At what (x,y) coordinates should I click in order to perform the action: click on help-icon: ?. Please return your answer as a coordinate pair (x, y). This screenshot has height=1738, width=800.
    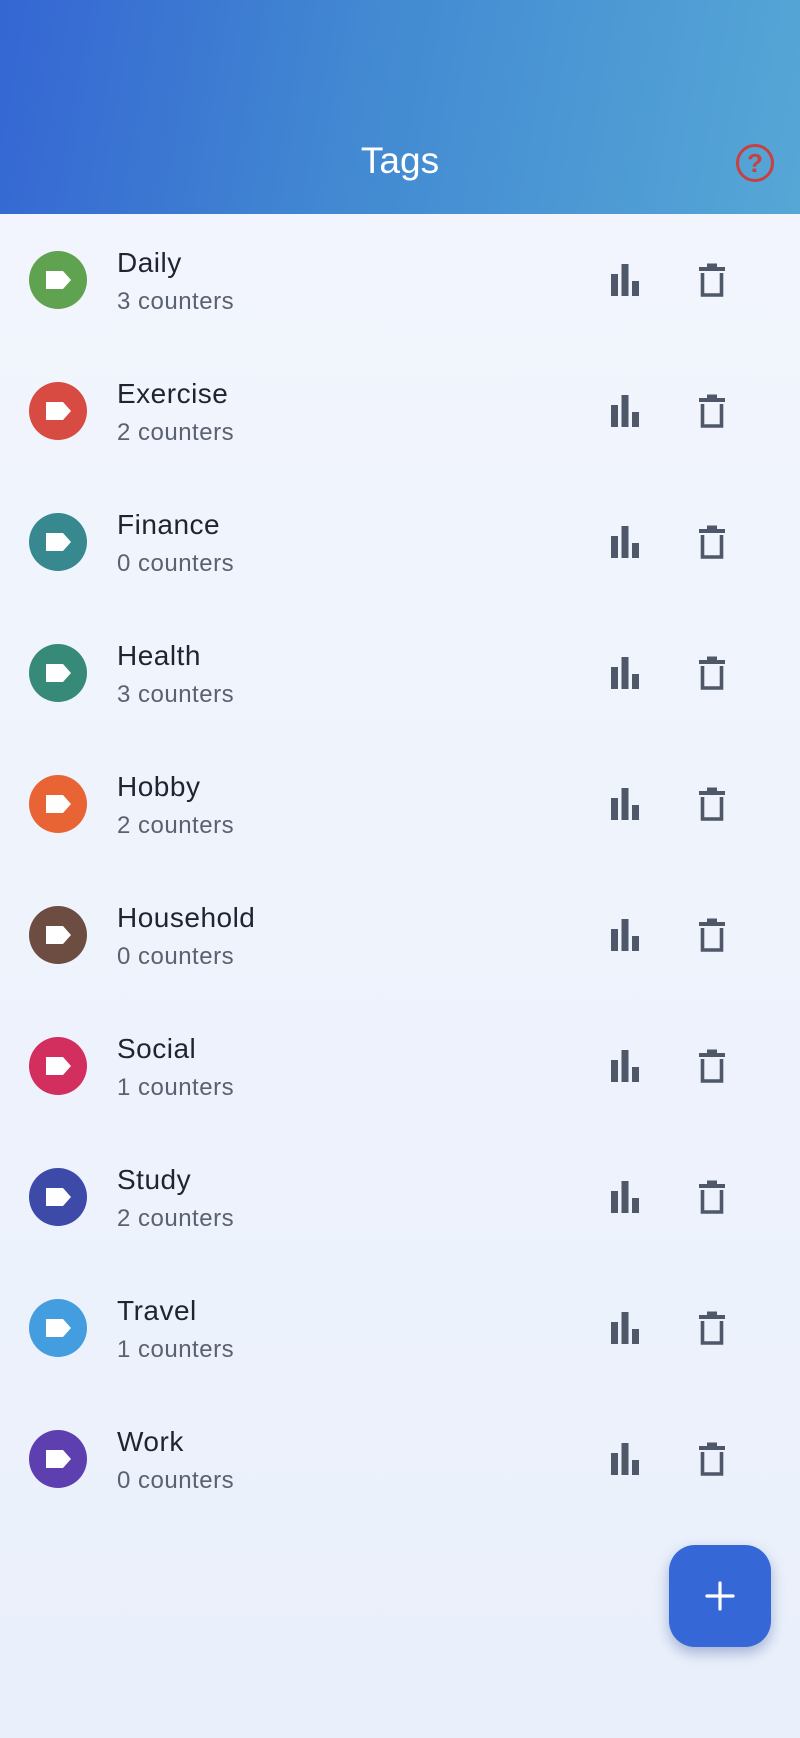
    Looking at the image, I should click on (755, 163).